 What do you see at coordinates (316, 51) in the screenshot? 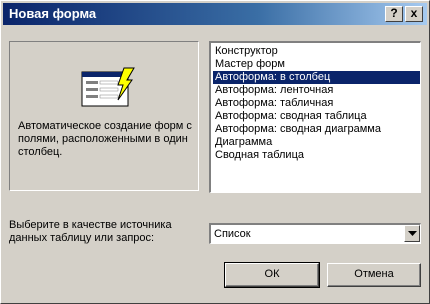
I see `list-item: Конструктор` at bounding box center [316, 51].